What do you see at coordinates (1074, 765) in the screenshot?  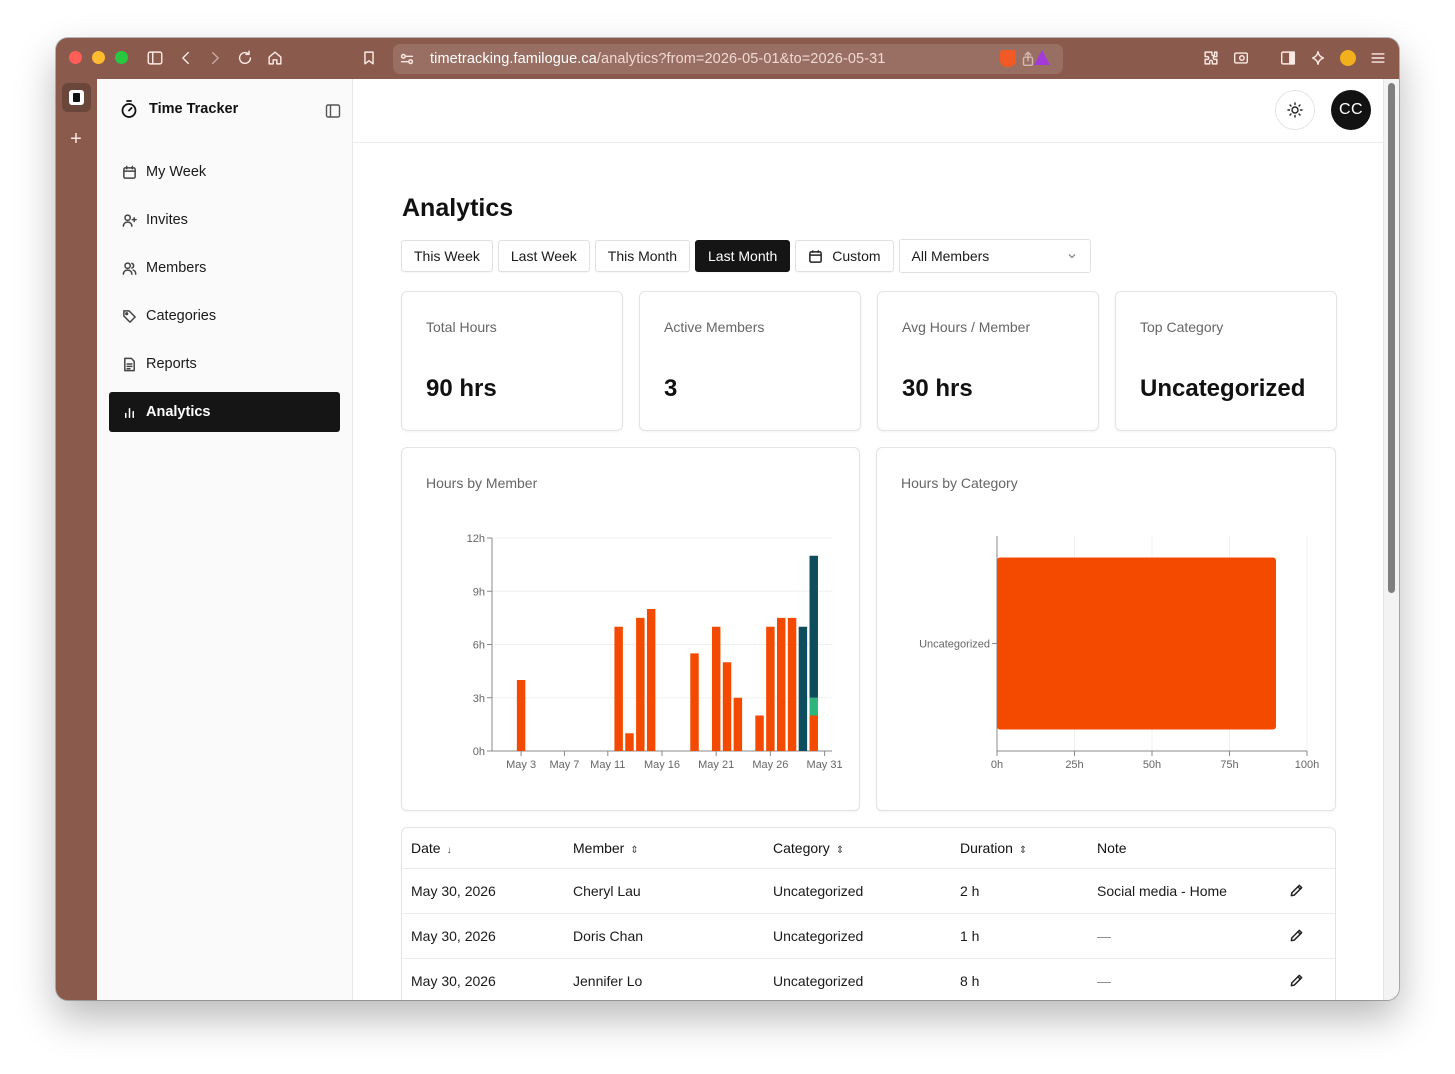 I see `x-tick-label: 25h` at bounding box center [1074, 765].